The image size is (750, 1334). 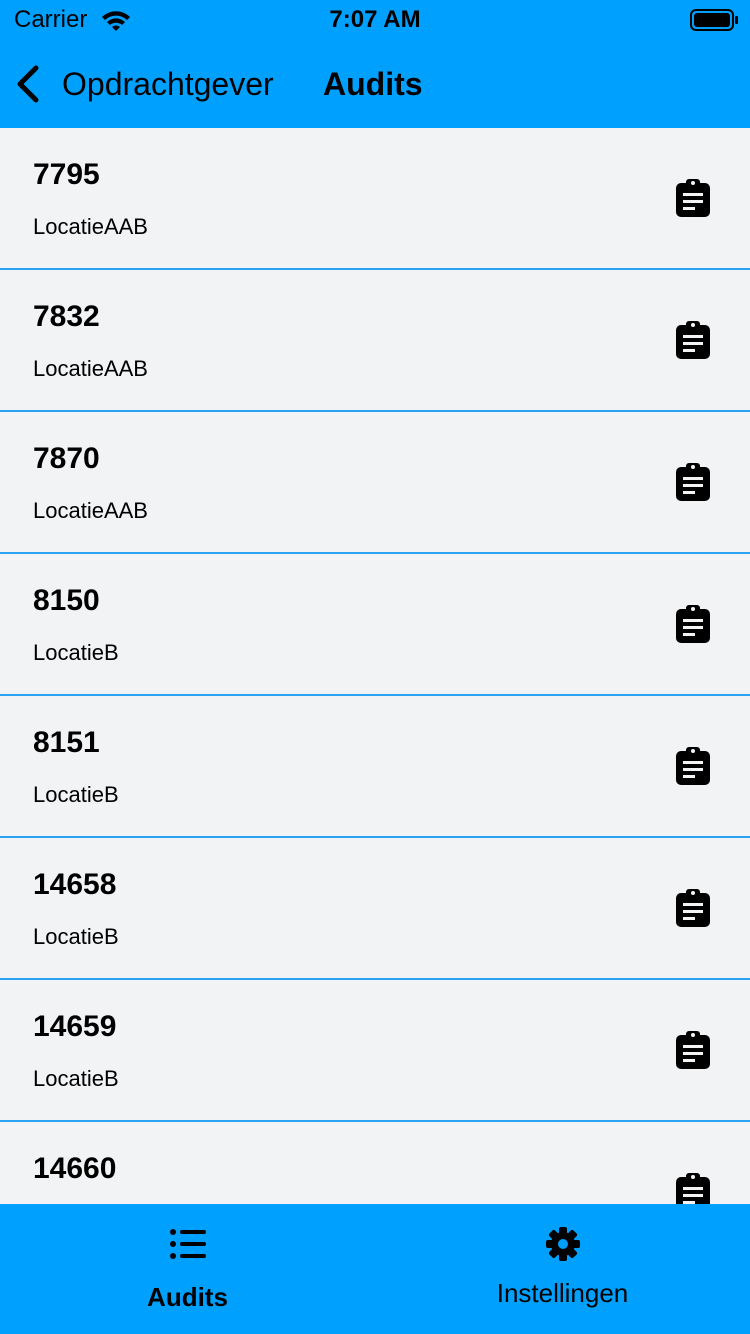 What do you see at coordinates (66, 174) in the screenshot?
I see `audit-id: 7795` at bounding box center [66, 174].